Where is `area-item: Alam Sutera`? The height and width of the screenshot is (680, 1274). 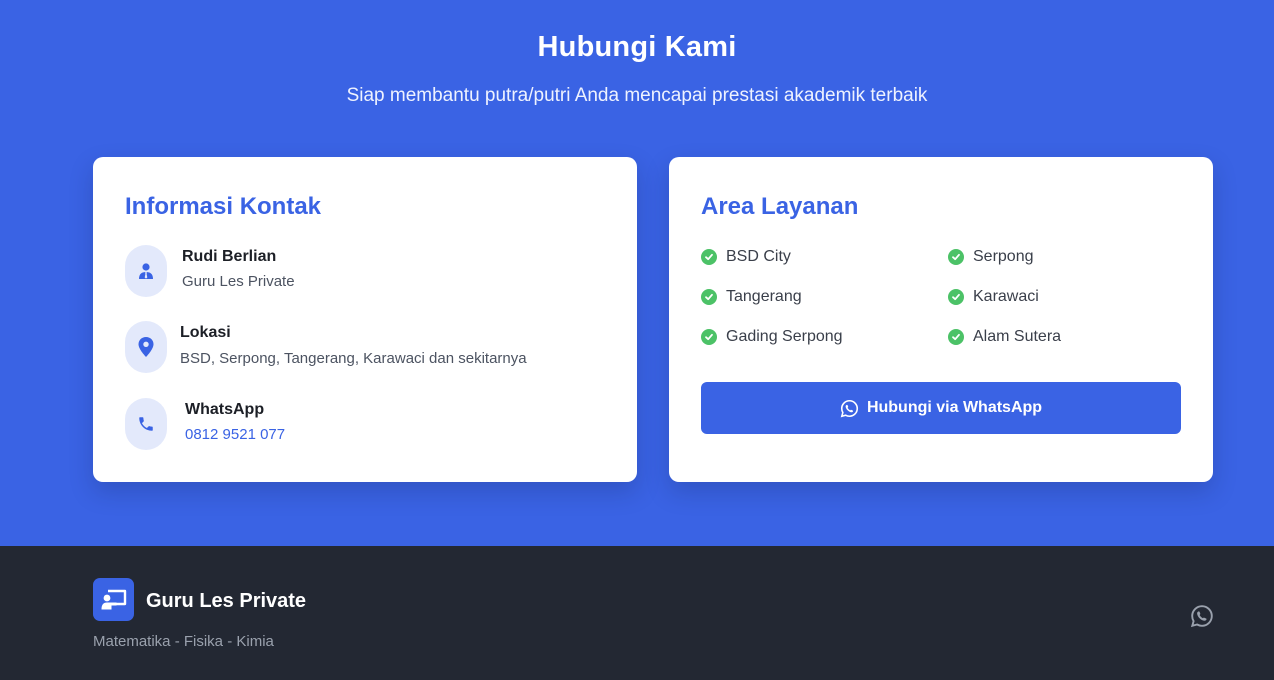 area-item: Alam Sutera is located at coordinates (1004, 337).